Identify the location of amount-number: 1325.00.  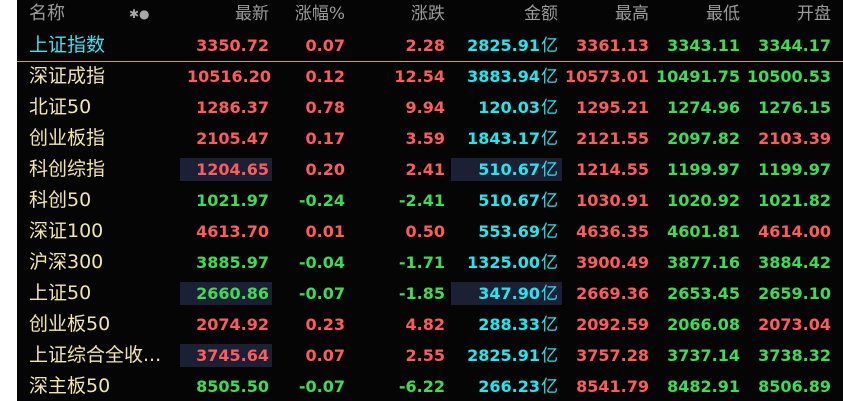
(503, 262).